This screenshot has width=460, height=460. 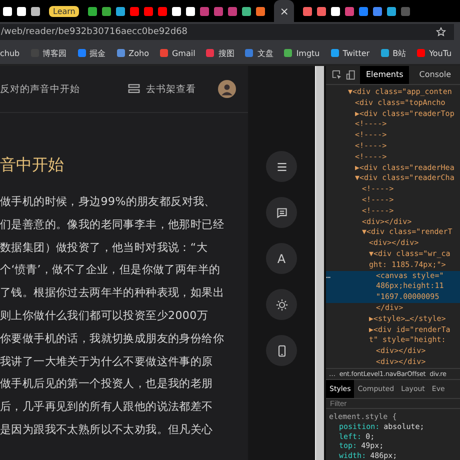 I want to click on bookmark: 博客园, so click(x=48, y=53).